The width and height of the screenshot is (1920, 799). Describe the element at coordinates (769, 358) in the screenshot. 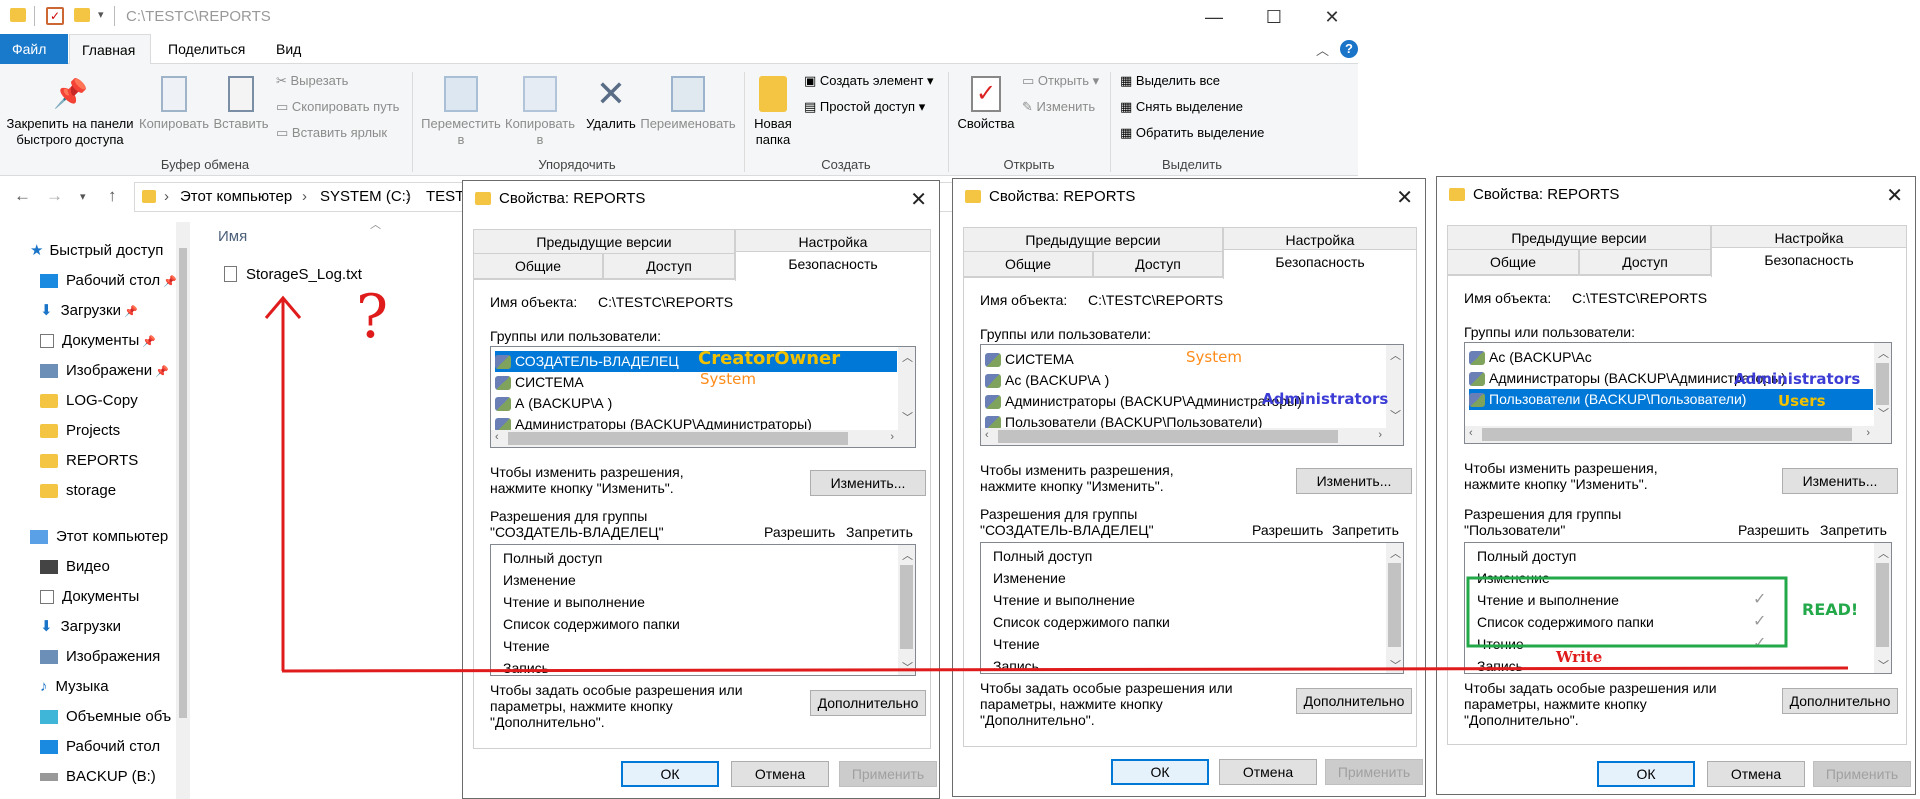

I see `annotation-creator-owner: CreatorOwner` at that location.